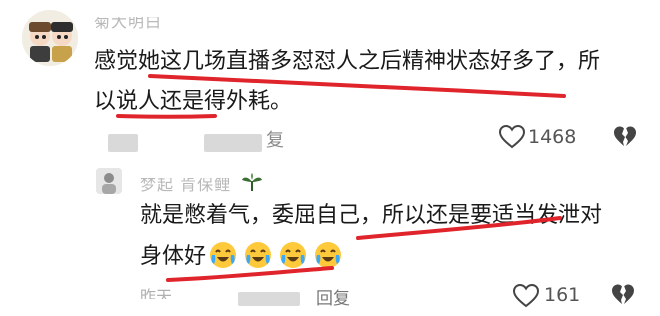 This screenshot has width=660, height=316. What do you see at coordinates (275, 257) in the screenshot?
I see `emoji-group` at bounding box center [275, 257].